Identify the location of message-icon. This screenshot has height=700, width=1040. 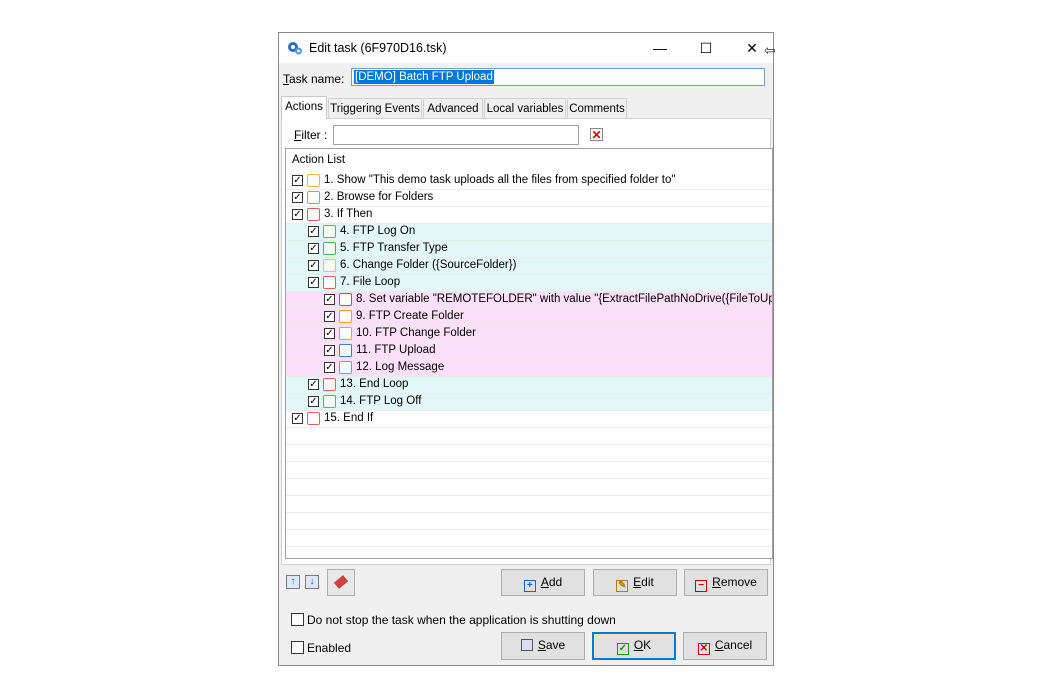
(313, 180).